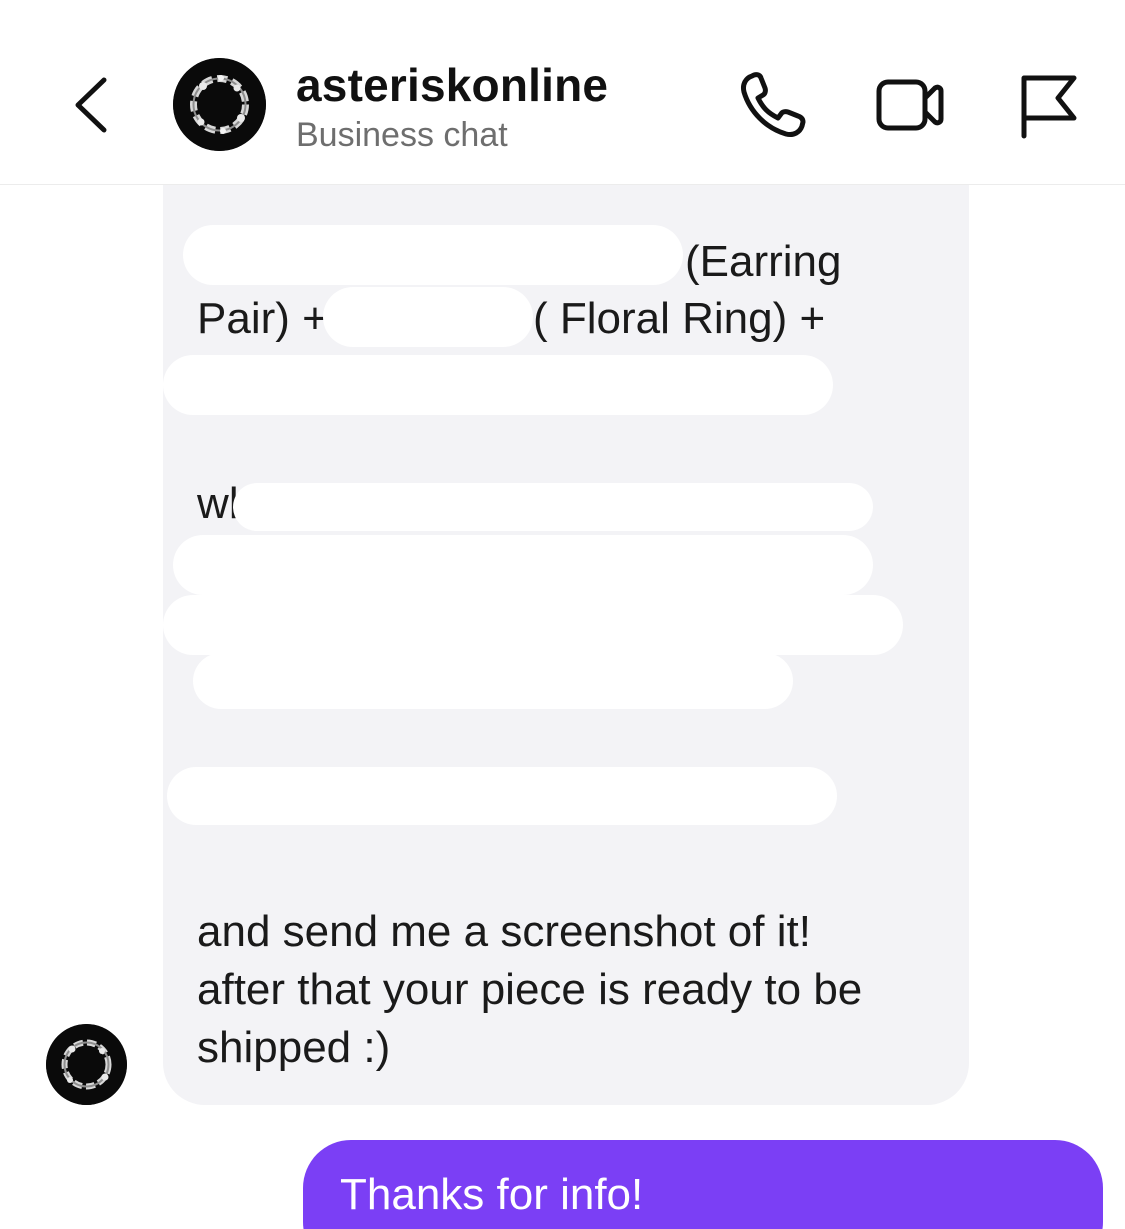 The height and width of the screenshot is (1229, 1125). I want to click on call-button, so click(774, 104).